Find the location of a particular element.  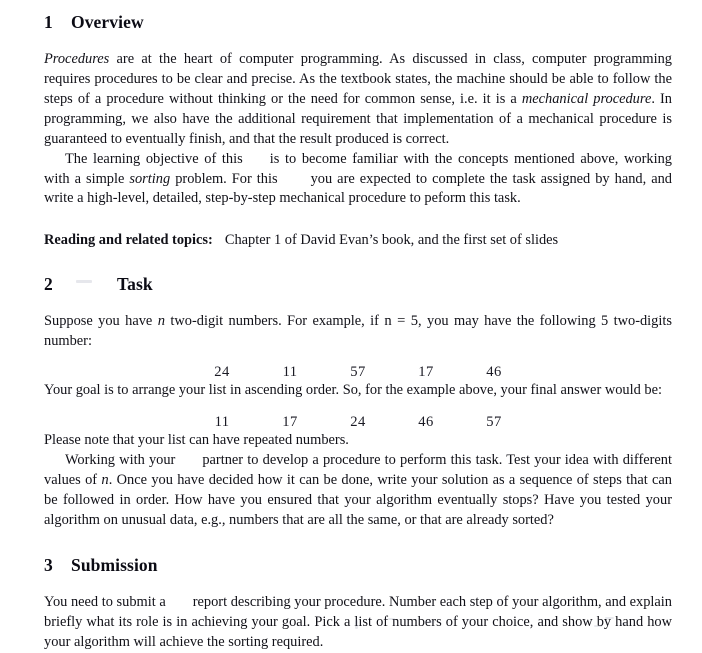

math-equation-n-equals-5: n = 5 is located at coordinates (401, 321).